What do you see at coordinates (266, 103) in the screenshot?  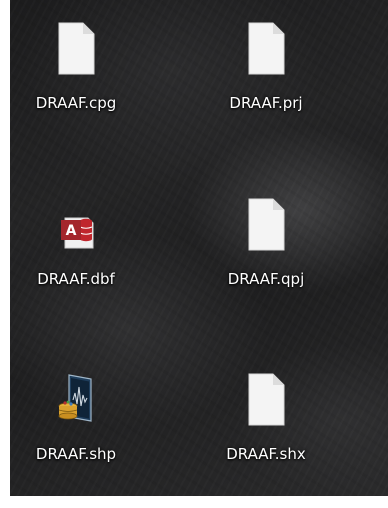 I see `file-name-label: DRAAF.prj` at bounding box center [266, 103].